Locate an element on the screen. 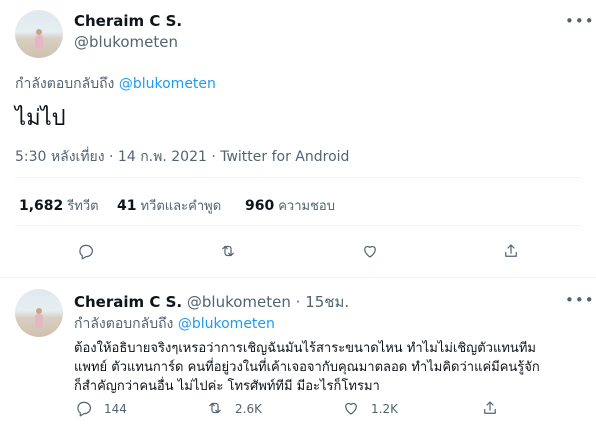 The image size is (596, 426). reply-replying-to: กำลังตอบกลับถึง @blukometen is located at coordinates (174, 324).